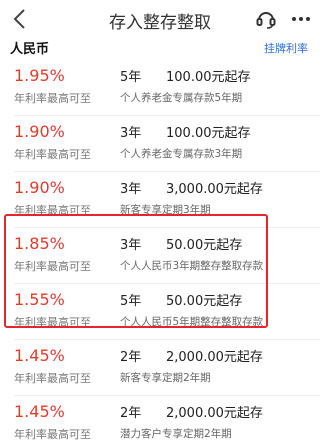 The image size is (320, 445). I want to click on product-row: 1.55% 年利率最高可至 5年 50.00元起存 个人人民币5年期整存整取存款, so click(160, 312).